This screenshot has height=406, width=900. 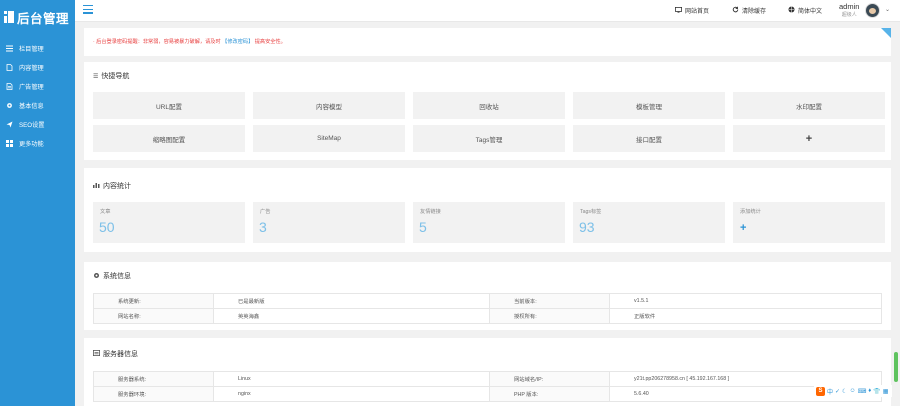 I want to click on vertical-scrollbar, so click(x=896, y=214).